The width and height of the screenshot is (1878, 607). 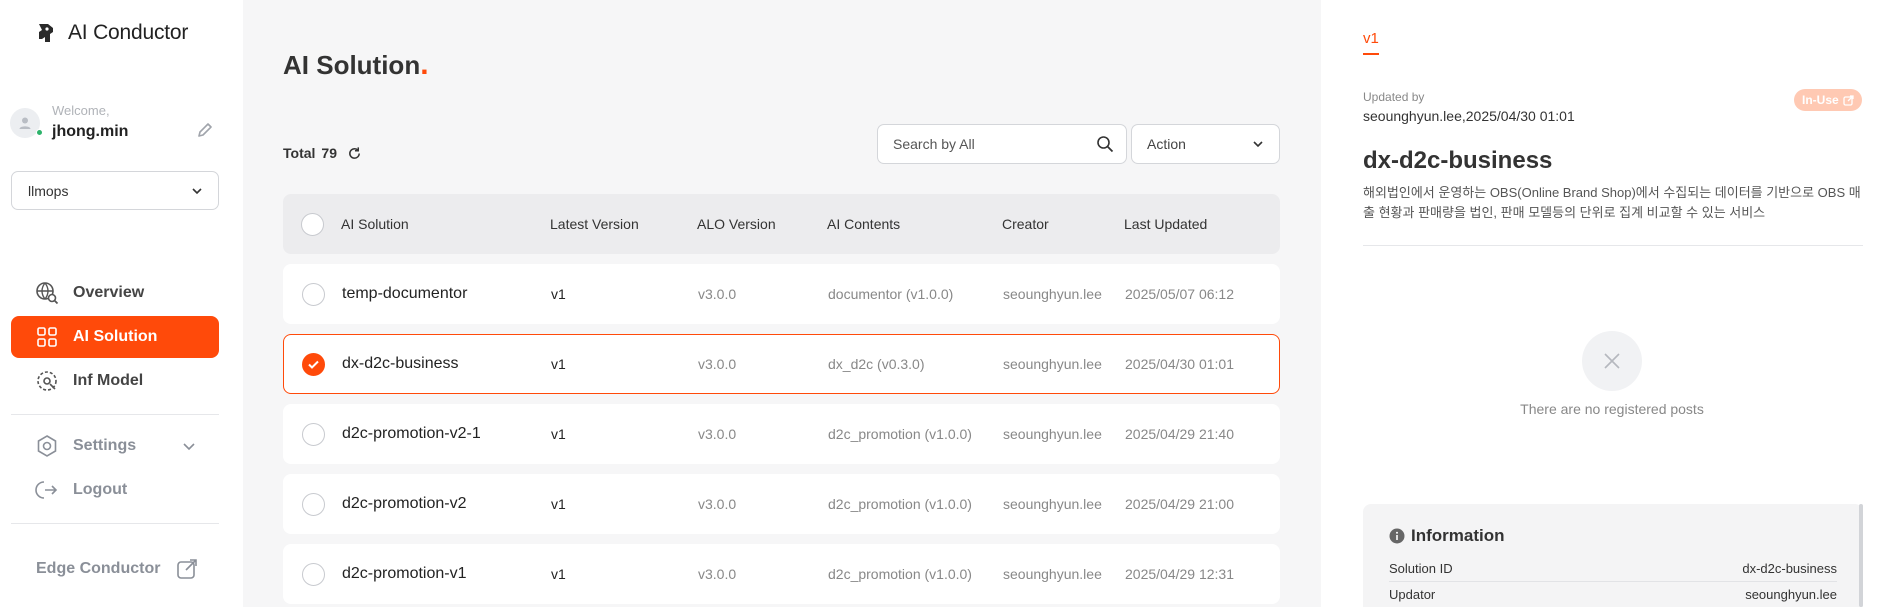 I want to click on column-header: AI Solution, so click(x=445, y=224).